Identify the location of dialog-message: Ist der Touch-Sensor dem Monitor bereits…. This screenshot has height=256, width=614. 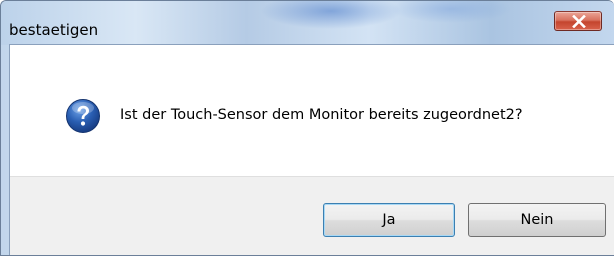
(321, 115).